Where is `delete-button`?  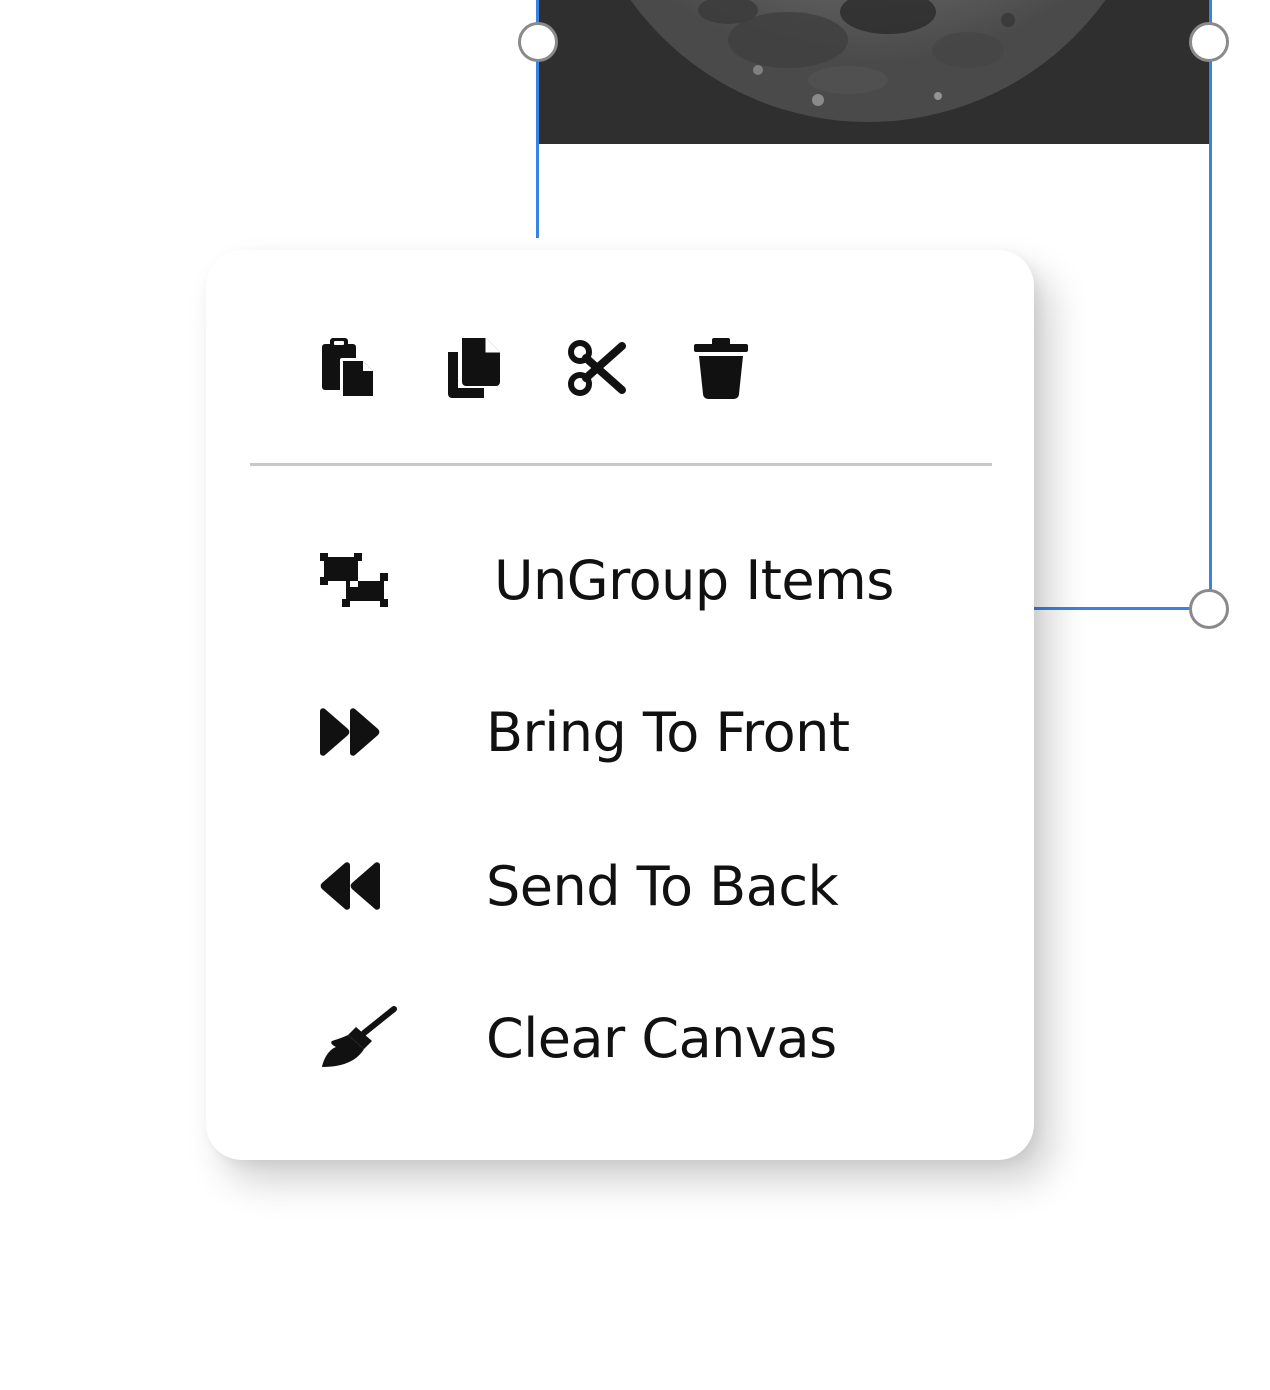 delete-button is located at coordinates (721, 370).